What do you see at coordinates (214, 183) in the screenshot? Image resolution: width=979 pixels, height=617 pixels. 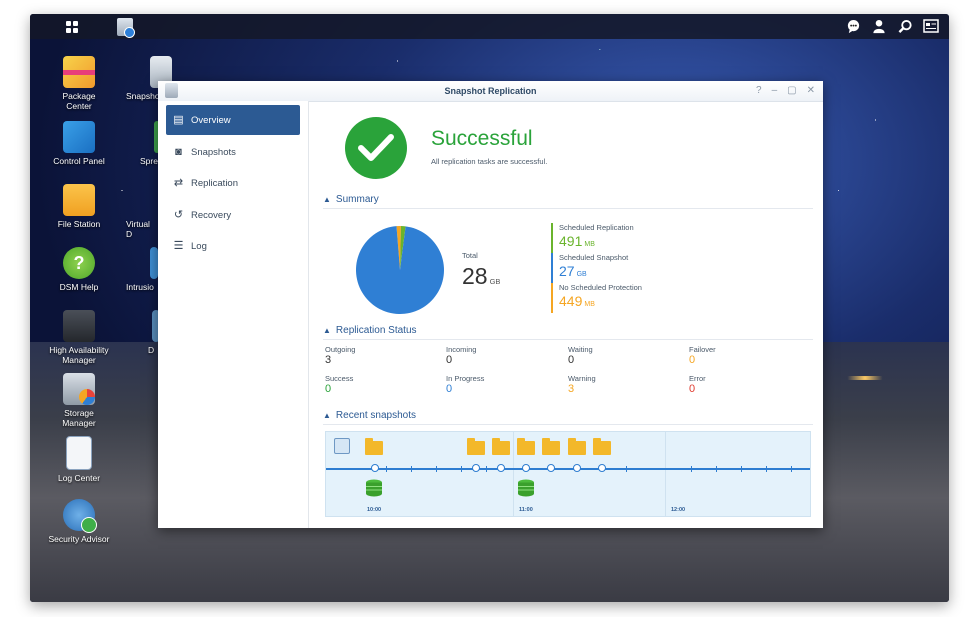 I see `sidebar-item-label: Replication` at bounding box center [214, 183].